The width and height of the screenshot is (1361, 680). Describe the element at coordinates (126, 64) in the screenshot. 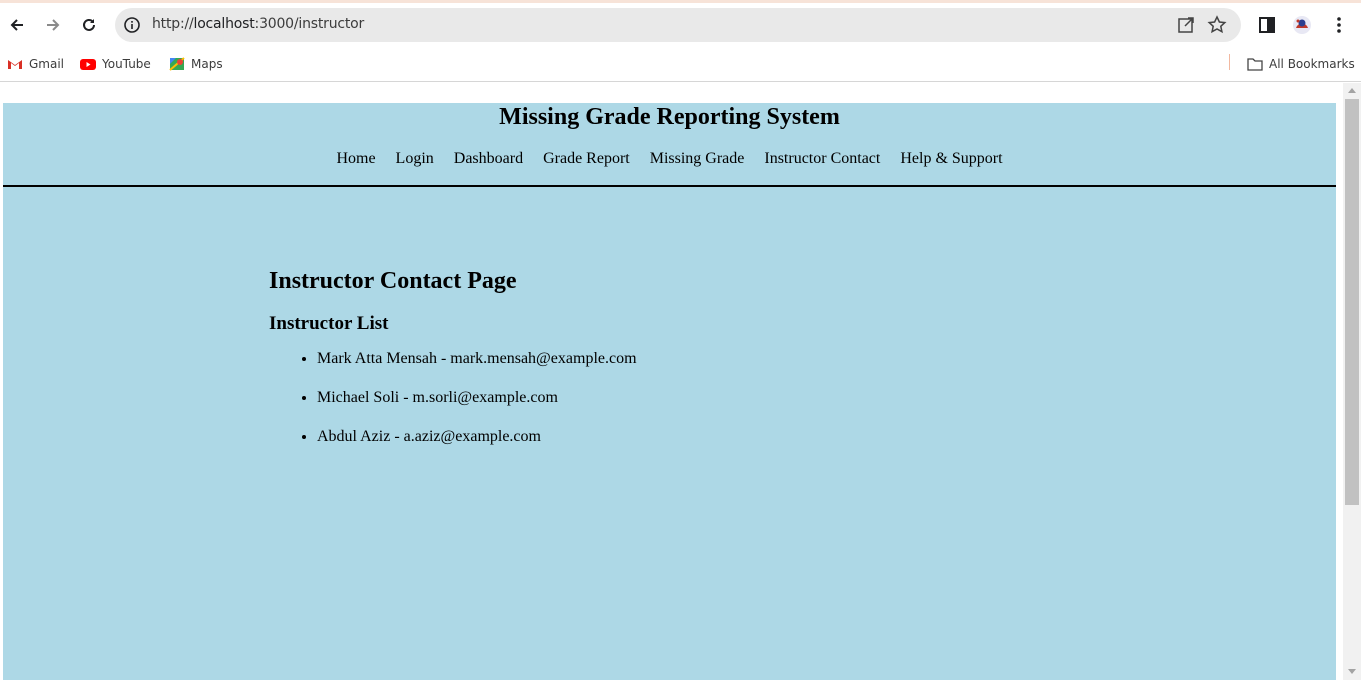

I see `bookmark-label: YouTube` at that location.